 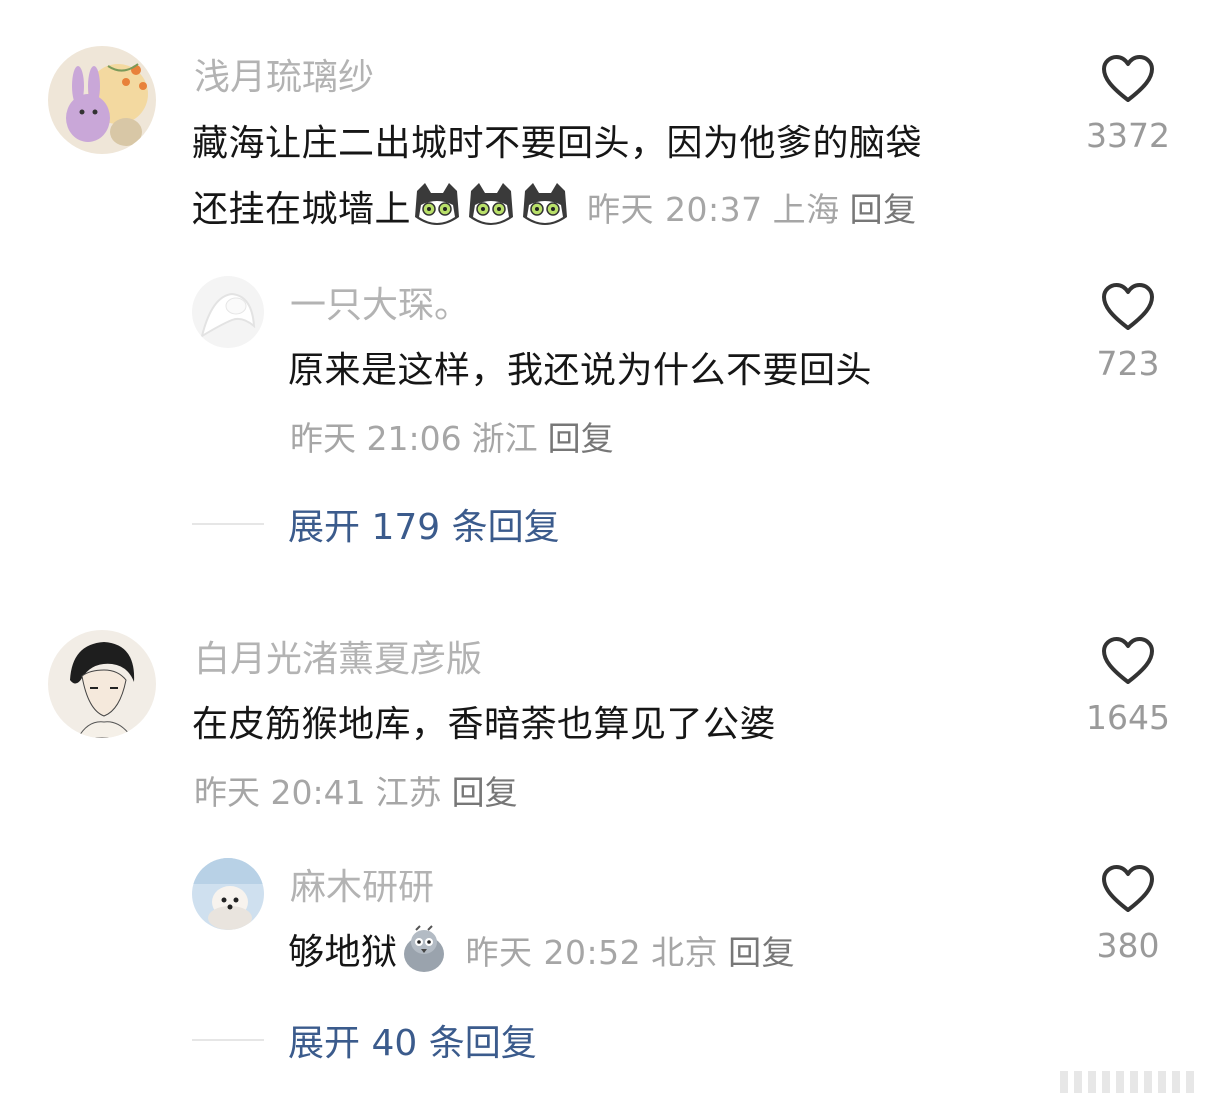 I want to click on like-widget: 380, so click(x=1128, y=915).